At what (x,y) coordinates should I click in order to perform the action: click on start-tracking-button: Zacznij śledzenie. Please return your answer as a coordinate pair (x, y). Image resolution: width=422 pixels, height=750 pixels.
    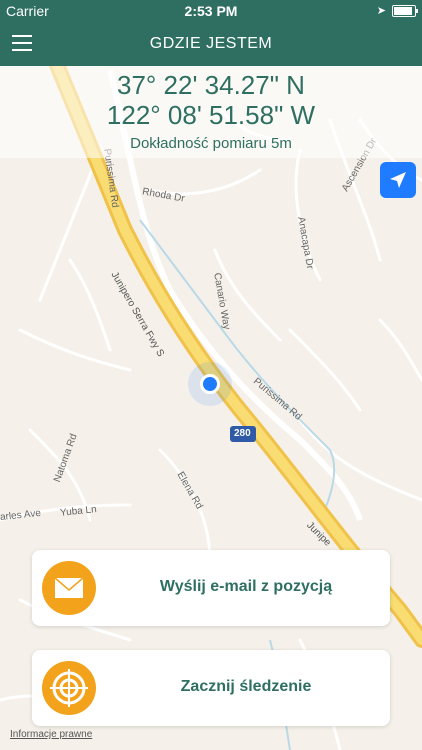
    Looking at the image, I should click on (211, 688).